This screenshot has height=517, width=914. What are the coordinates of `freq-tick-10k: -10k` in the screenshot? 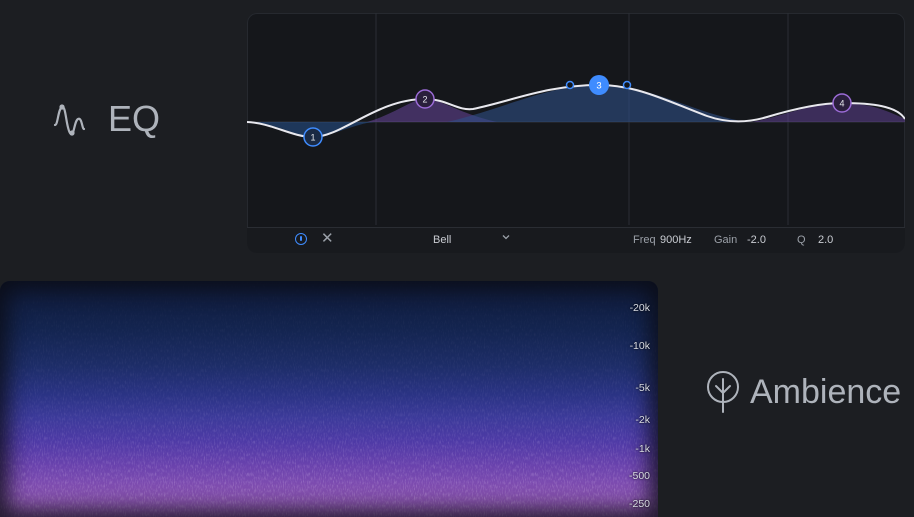 It's located at (639, 346).